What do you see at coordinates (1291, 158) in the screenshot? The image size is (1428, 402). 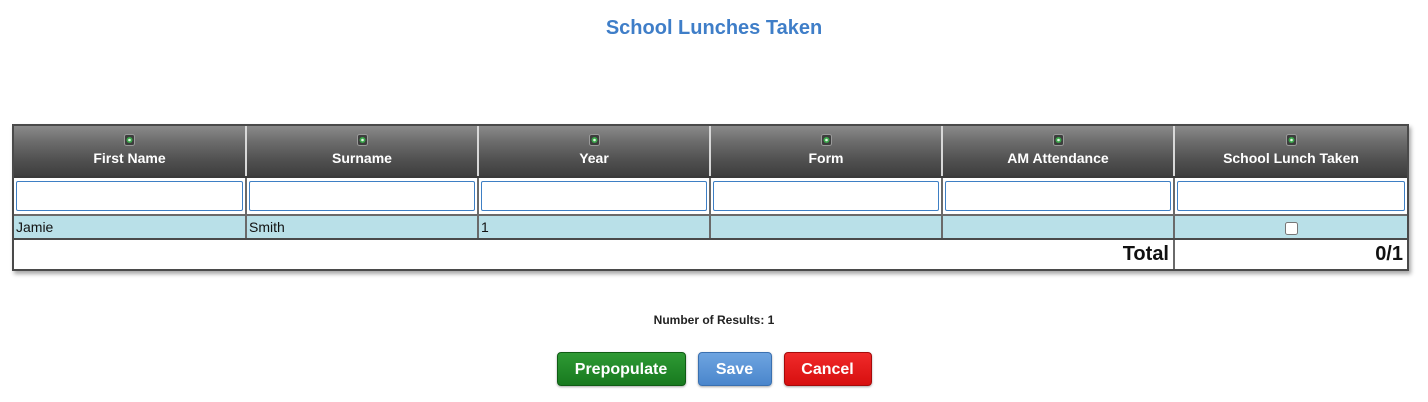 I see `column-label: School Lunch Taken` at bounding box center [1291, 158].